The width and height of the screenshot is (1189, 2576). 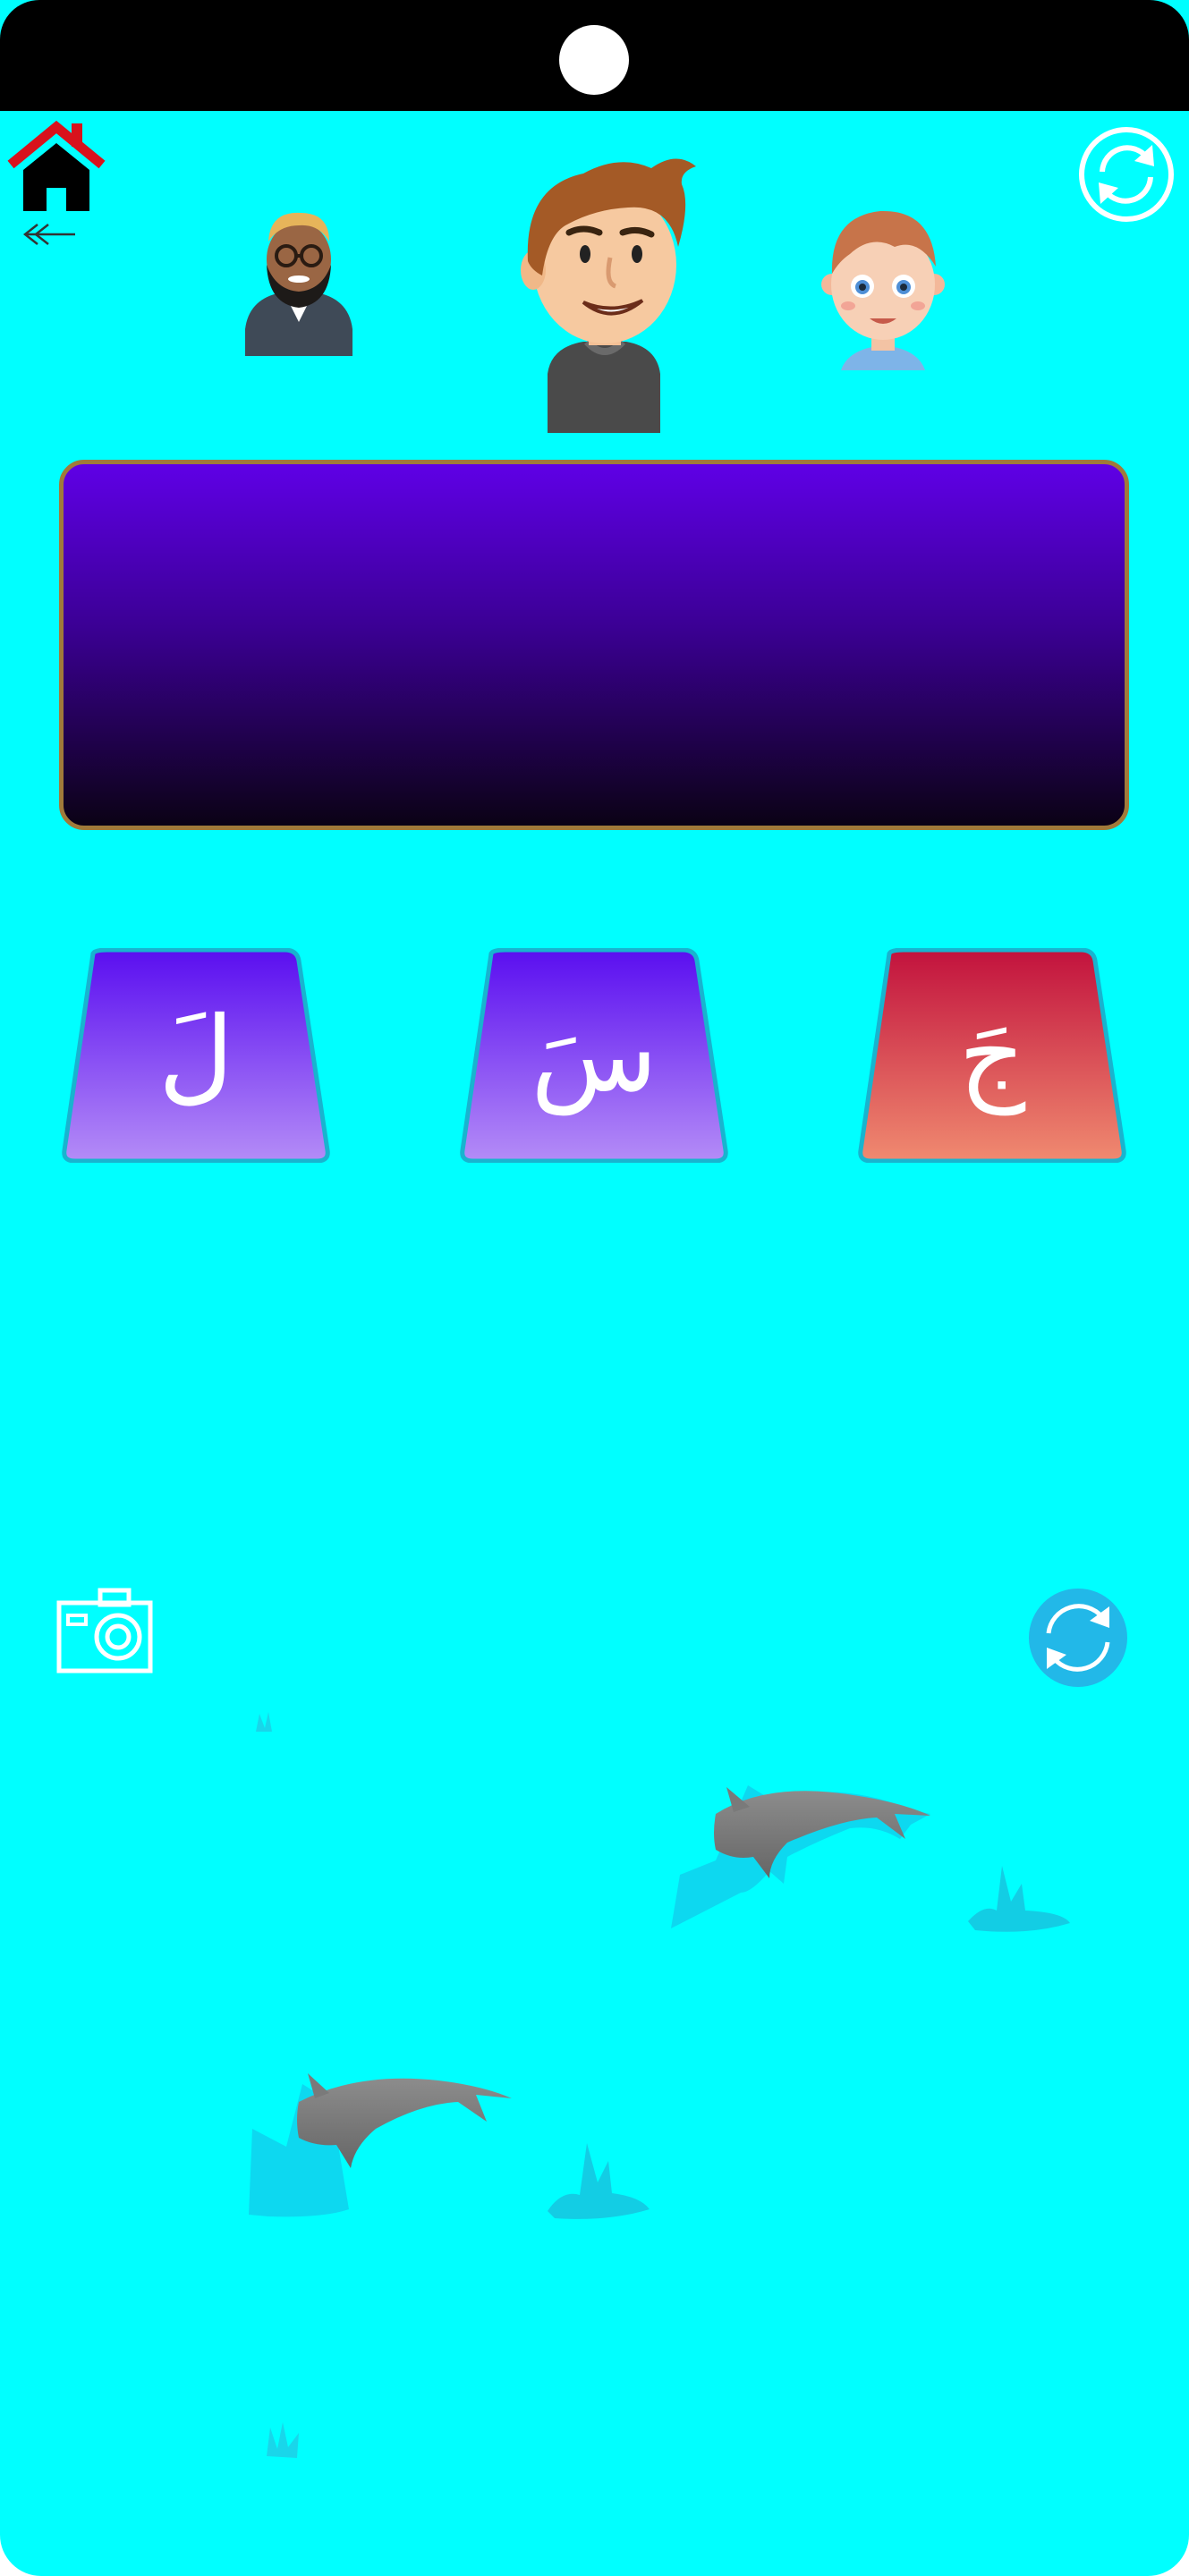 I want to click on camera-icon, so click(x=104, y=1631).